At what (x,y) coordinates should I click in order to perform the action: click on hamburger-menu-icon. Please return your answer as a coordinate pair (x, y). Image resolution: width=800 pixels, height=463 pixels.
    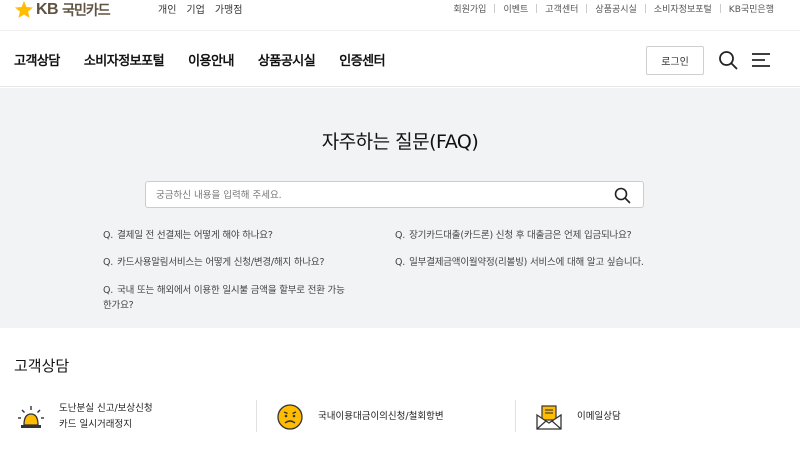
    Looking at the image, I should click on (761, 60).